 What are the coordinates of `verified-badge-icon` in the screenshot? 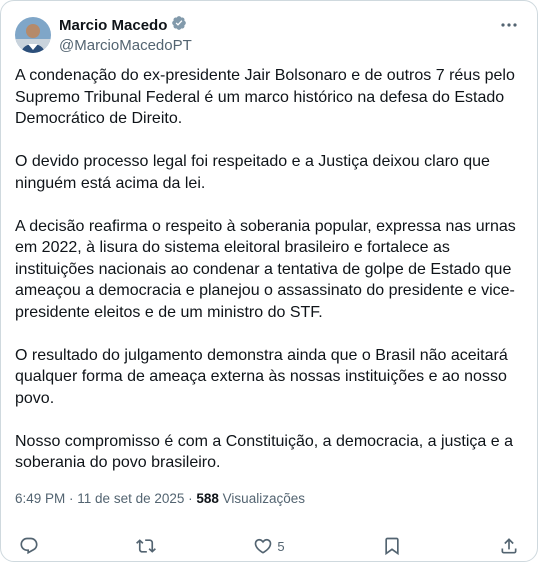 It's located at (179, 25).